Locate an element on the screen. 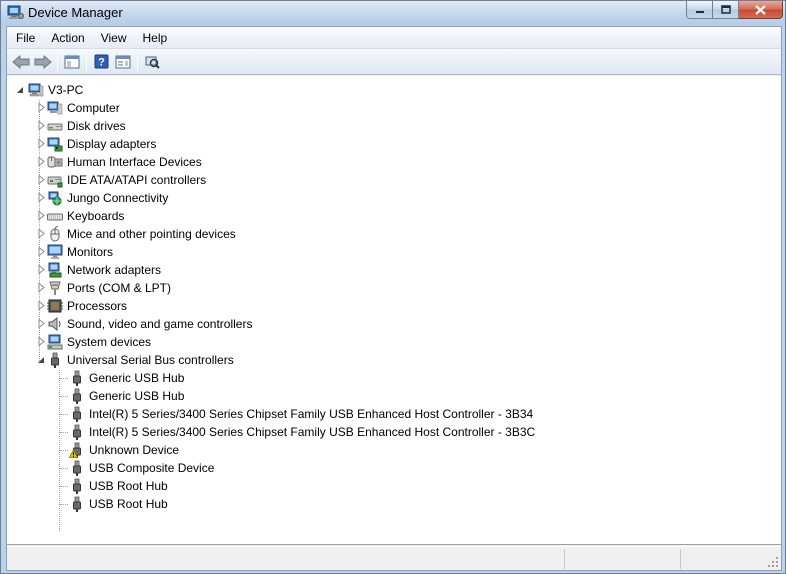 This screenshot has height=574, width=786. close-icon is located at coordinates (760, 9).